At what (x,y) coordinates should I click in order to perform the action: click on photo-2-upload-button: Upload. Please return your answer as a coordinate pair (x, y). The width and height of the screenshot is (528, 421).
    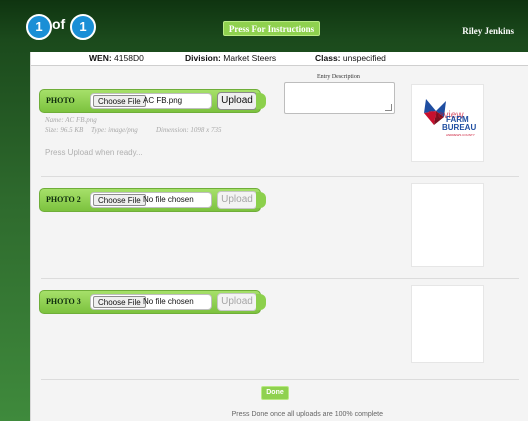
    Looking at the image, I should click on (237, 200).